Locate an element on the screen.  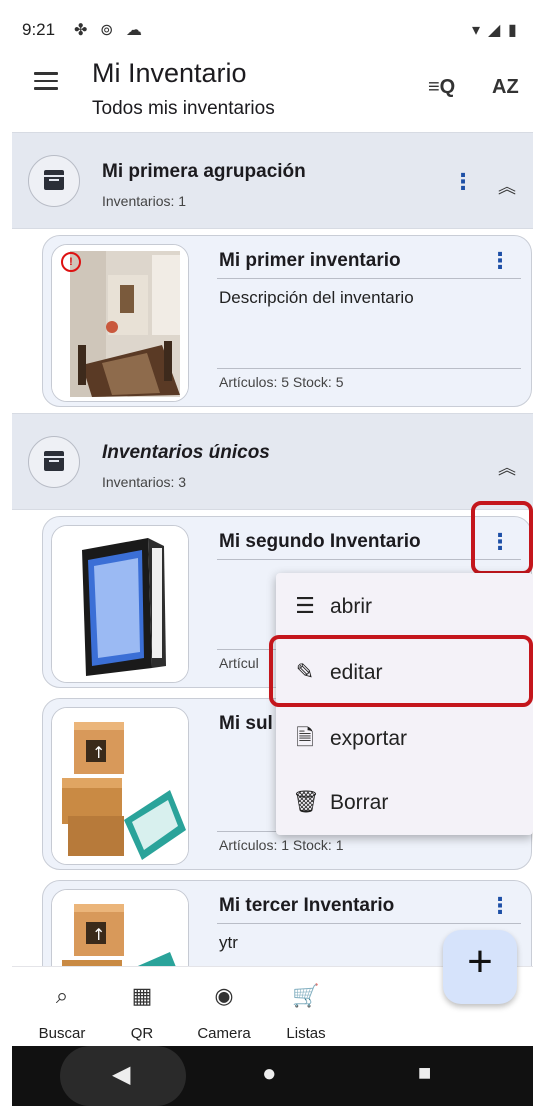
nav-label: Listas is located at coordinates (306, 1033).